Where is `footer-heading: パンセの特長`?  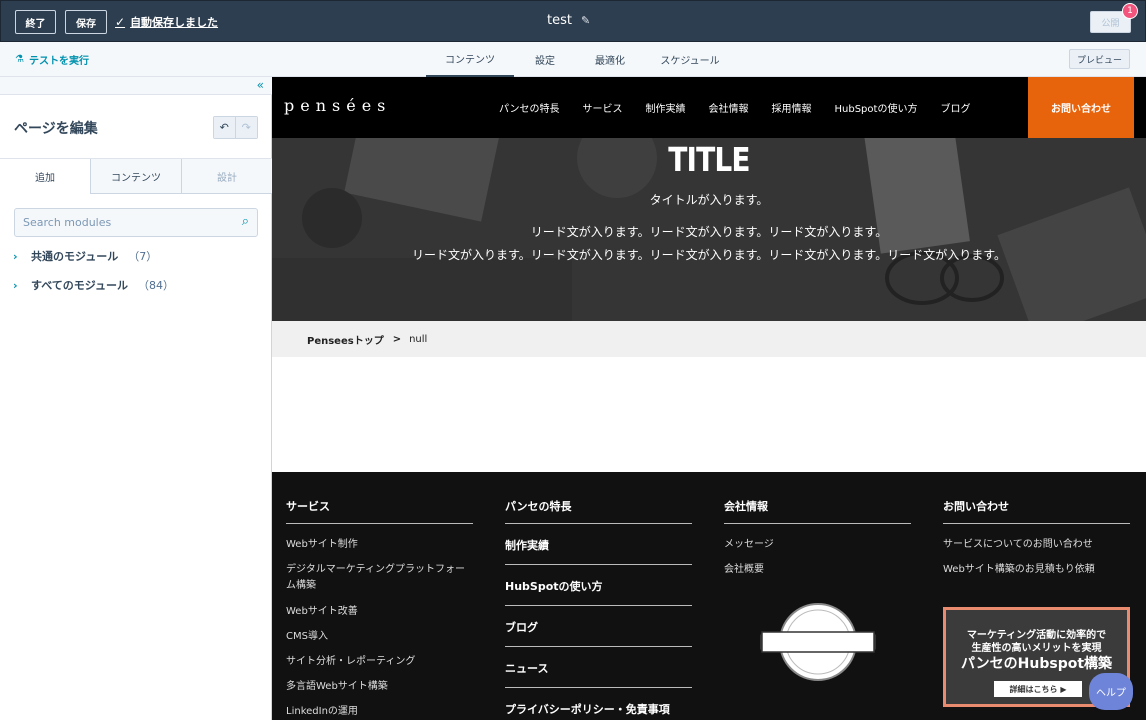
footer-heading: パンセの特長 is located at coordinates (538, 506).